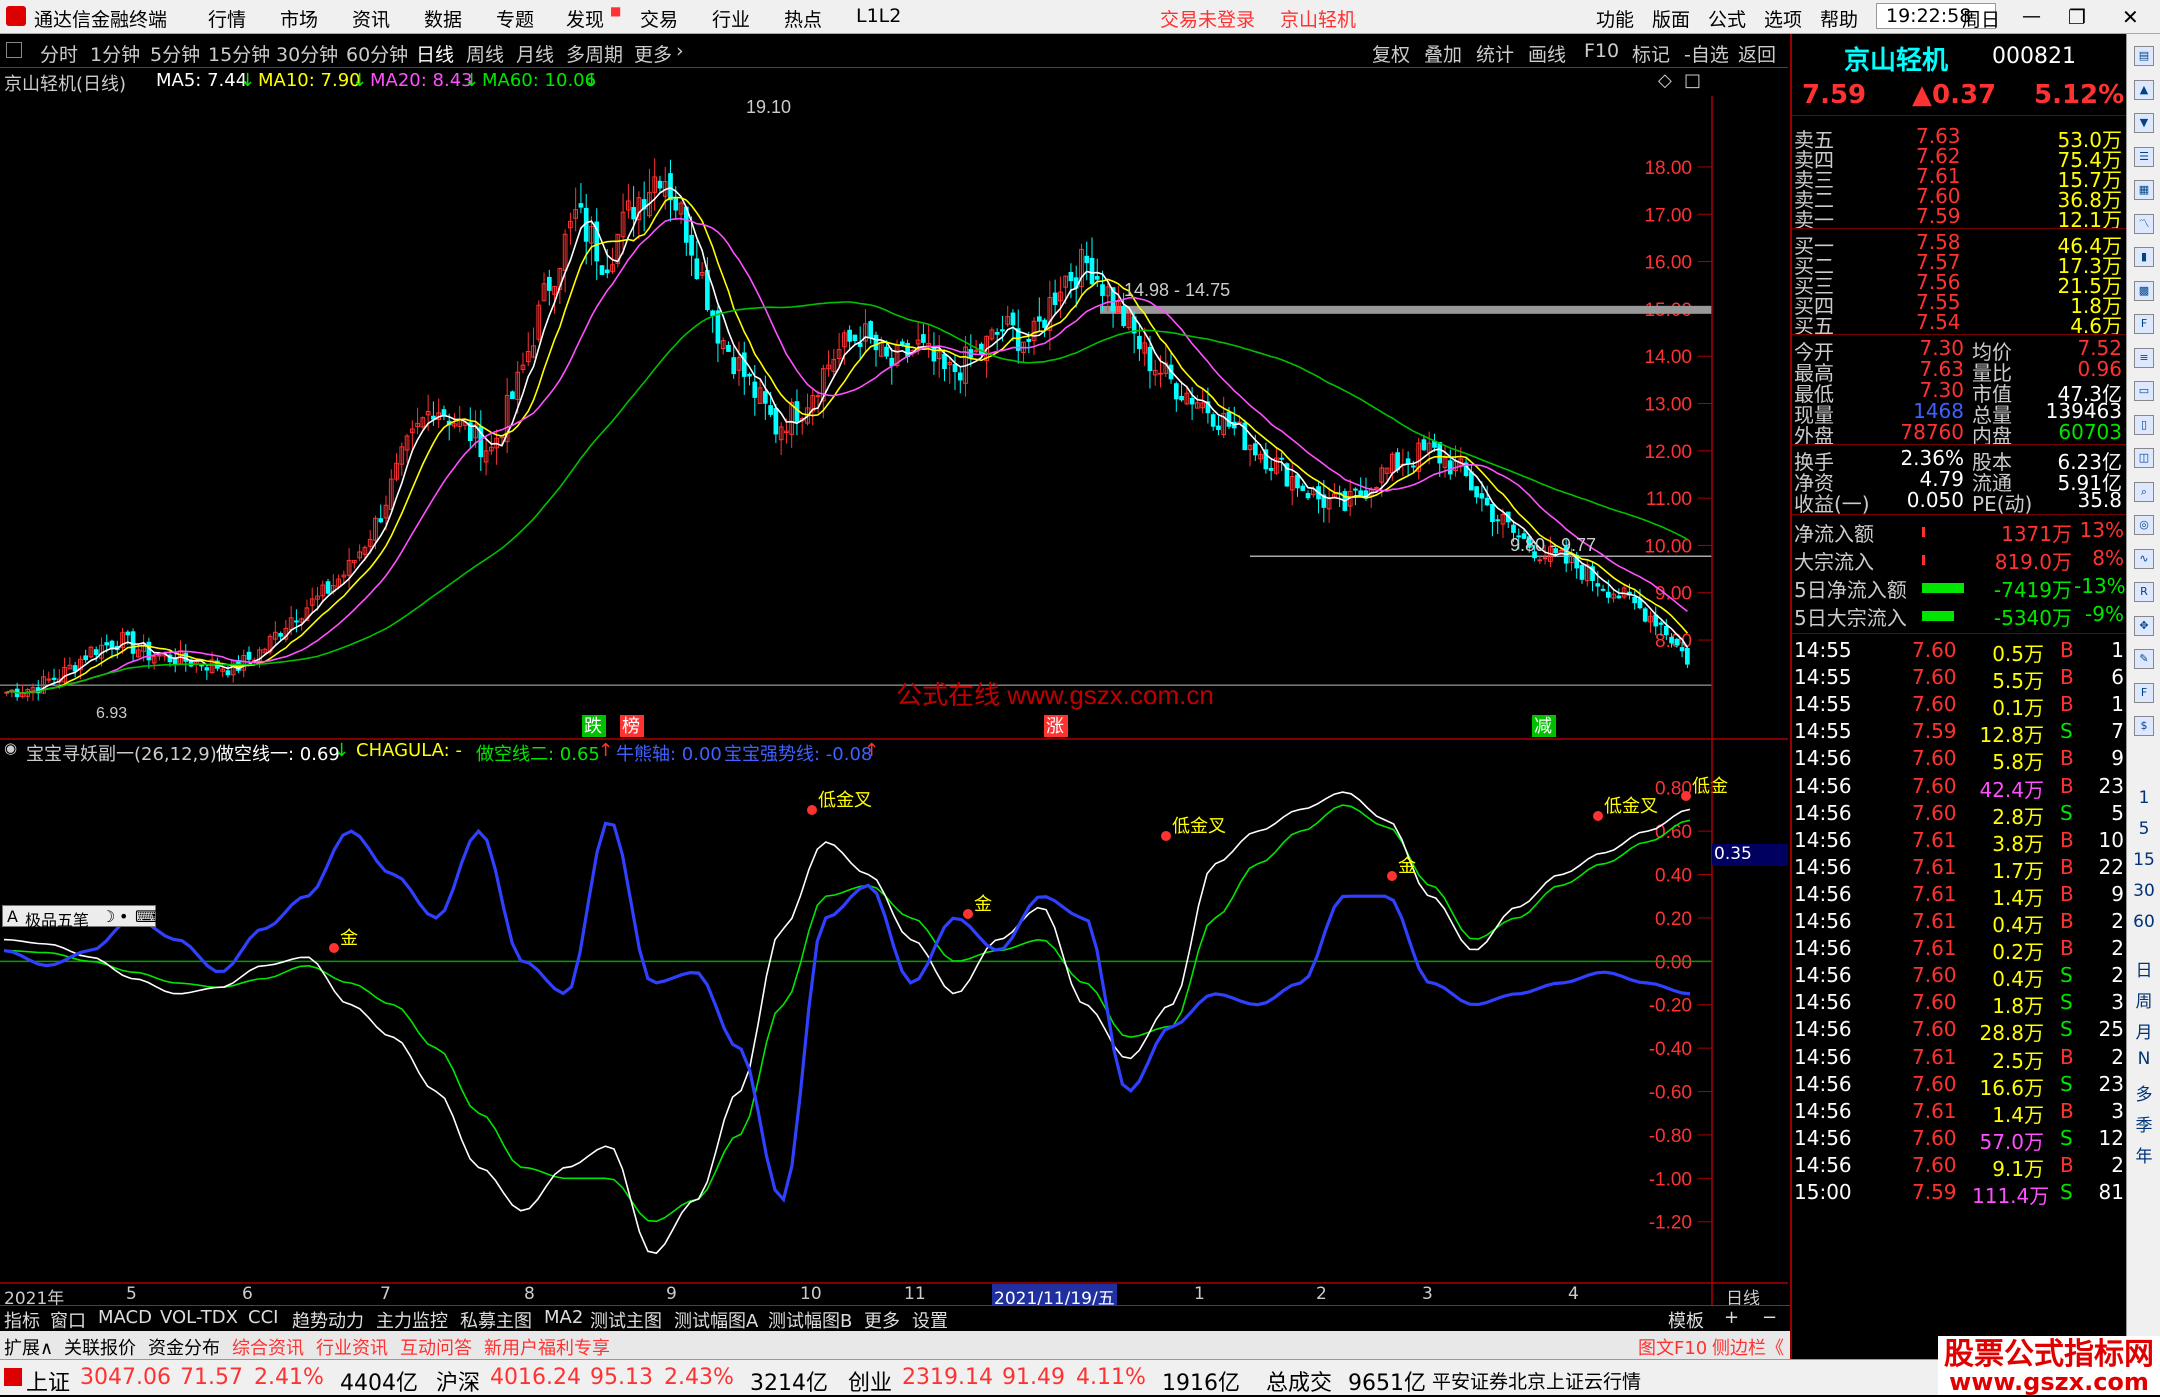  I want to click on side-period-char: 多, so click(2144, 1092).